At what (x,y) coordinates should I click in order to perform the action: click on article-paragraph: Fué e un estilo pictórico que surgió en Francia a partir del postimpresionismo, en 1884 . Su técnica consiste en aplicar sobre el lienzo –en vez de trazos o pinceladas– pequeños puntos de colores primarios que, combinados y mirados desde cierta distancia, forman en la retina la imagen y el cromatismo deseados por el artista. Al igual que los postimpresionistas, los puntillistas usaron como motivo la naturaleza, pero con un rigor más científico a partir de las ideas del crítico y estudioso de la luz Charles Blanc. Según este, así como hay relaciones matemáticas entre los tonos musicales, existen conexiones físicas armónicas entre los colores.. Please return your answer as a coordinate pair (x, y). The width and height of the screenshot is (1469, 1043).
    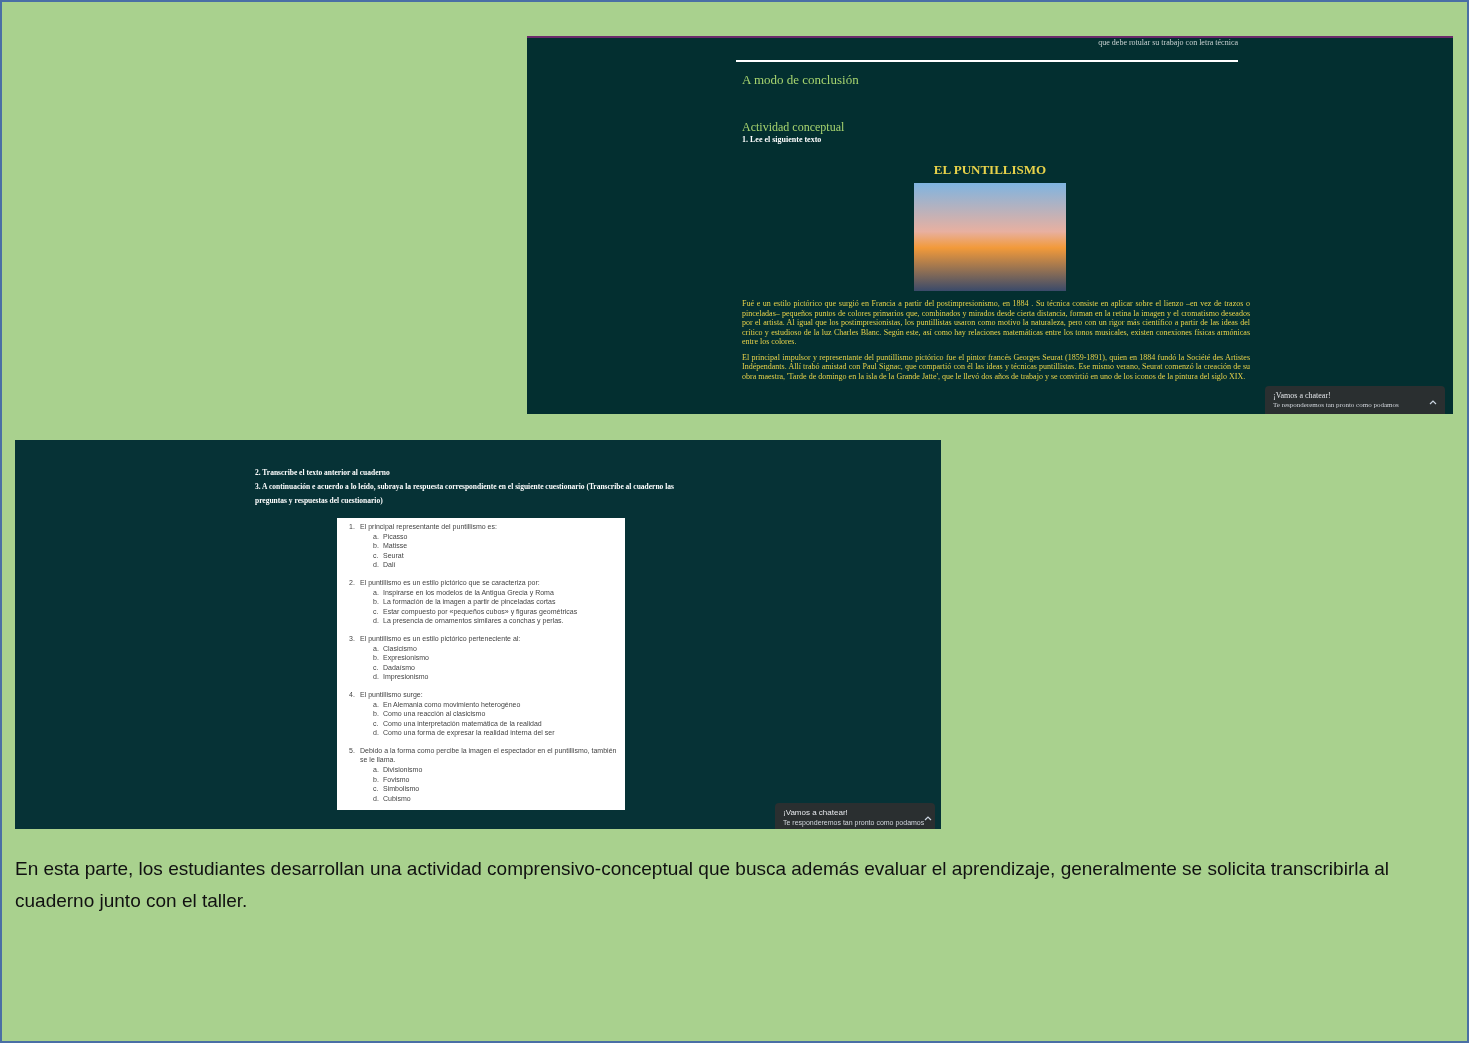
    Looking at the image, I should click on (996, 323).